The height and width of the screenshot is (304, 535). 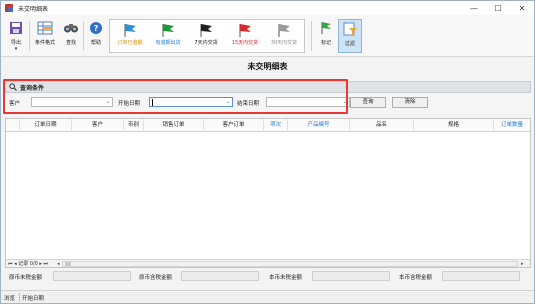 I want to click on export-button: 导出 ▾, so click(x=16, y=36).